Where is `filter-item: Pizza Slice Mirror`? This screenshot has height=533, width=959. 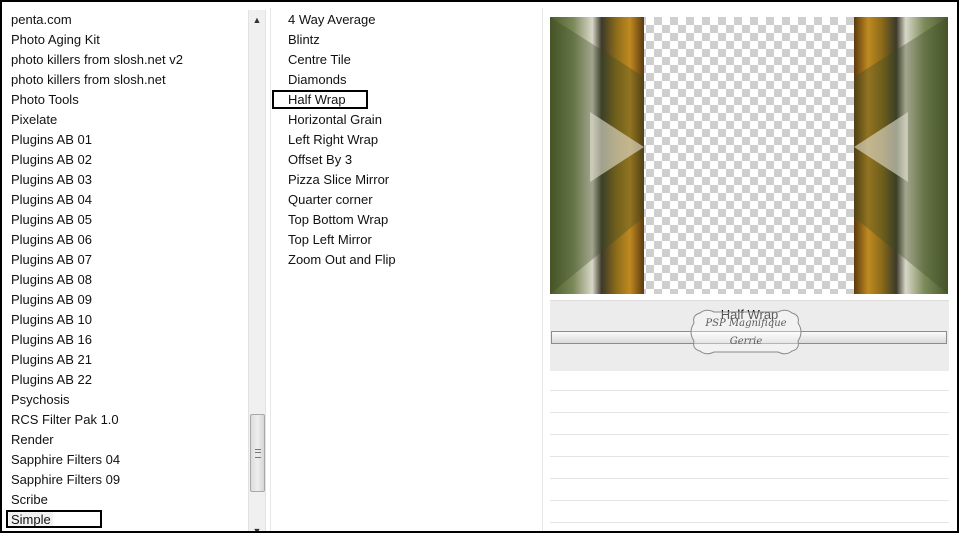
filter-item: Pizza Slice Mirror is located at coordinates (405, 180).